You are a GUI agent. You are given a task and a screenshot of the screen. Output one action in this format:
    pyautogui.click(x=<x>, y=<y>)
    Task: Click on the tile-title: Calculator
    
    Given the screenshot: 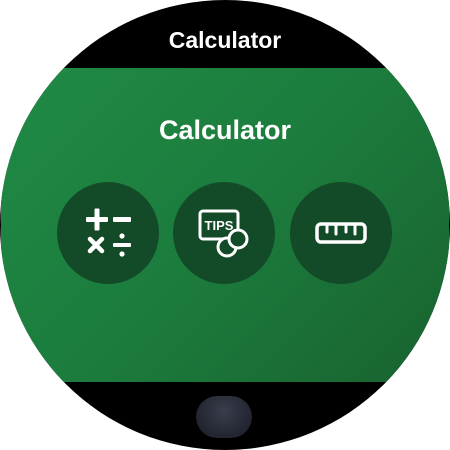 What is the action you would take?
    pyautogui.click(x=225, y=130)
    